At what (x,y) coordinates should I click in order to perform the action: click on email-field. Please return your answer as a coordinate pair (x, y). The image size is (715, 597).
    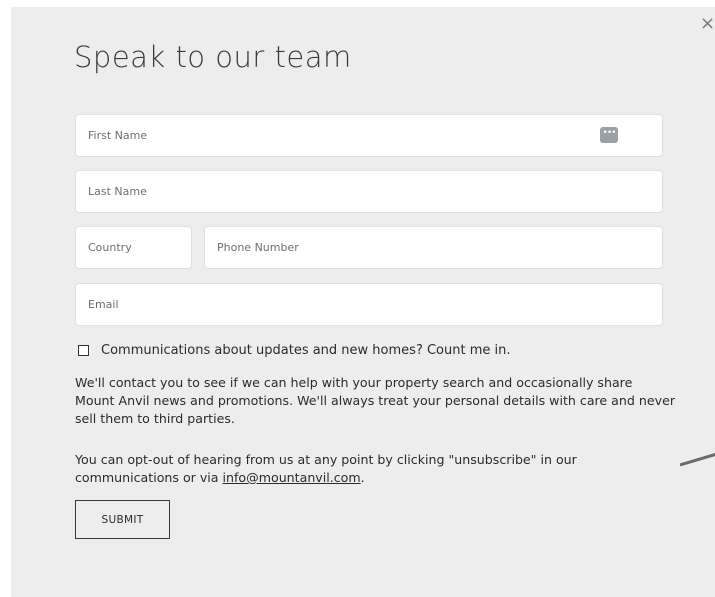
    Looking at the image, I should click on (369, 304).